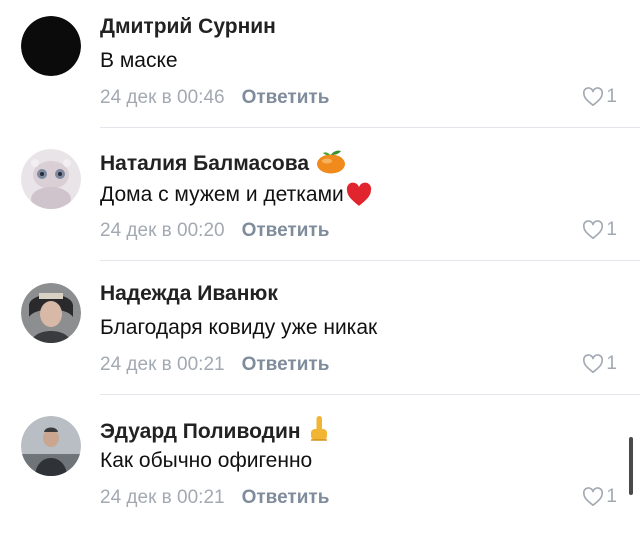 The height and width of the screenshot is (533, 640). Describe the element at coordinates (200, 431) in the screenshot. I see `comment-author-label: Эдуард Поливодин` at that location.